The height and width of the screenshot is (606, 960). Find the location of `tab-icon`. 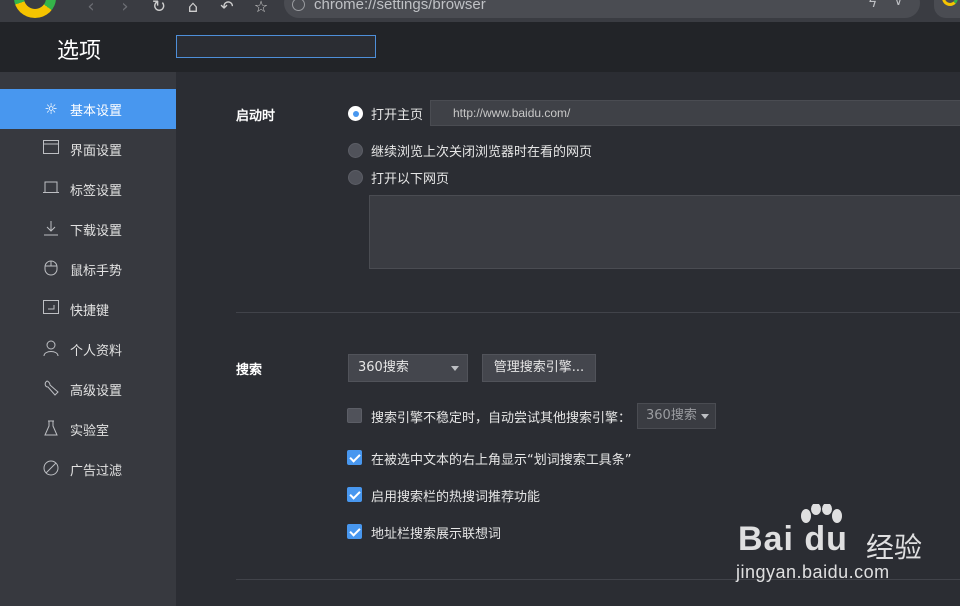

tab-icon is located at coordinates (51, 189).